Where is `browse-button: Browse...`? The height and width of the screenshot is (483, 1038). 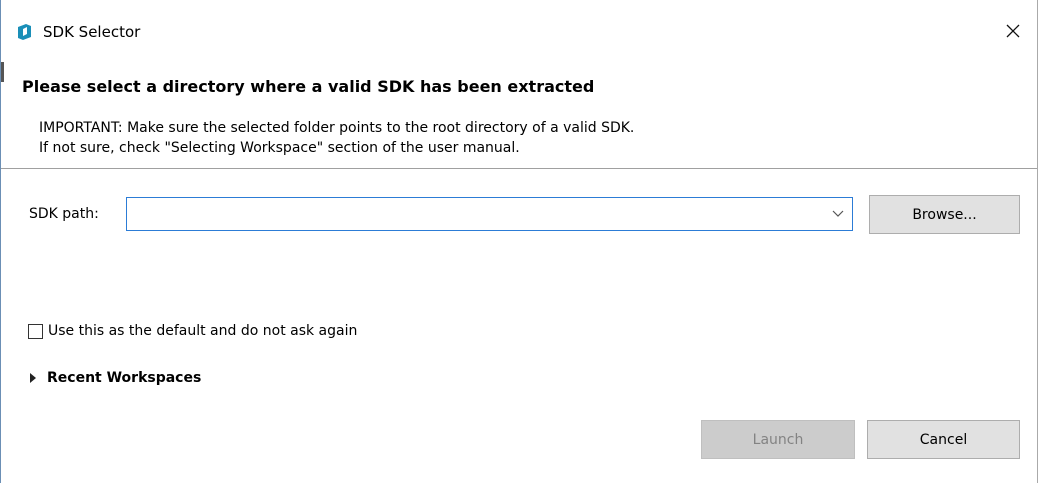 browse-button: Browse... is located at coordinates (944, 214).